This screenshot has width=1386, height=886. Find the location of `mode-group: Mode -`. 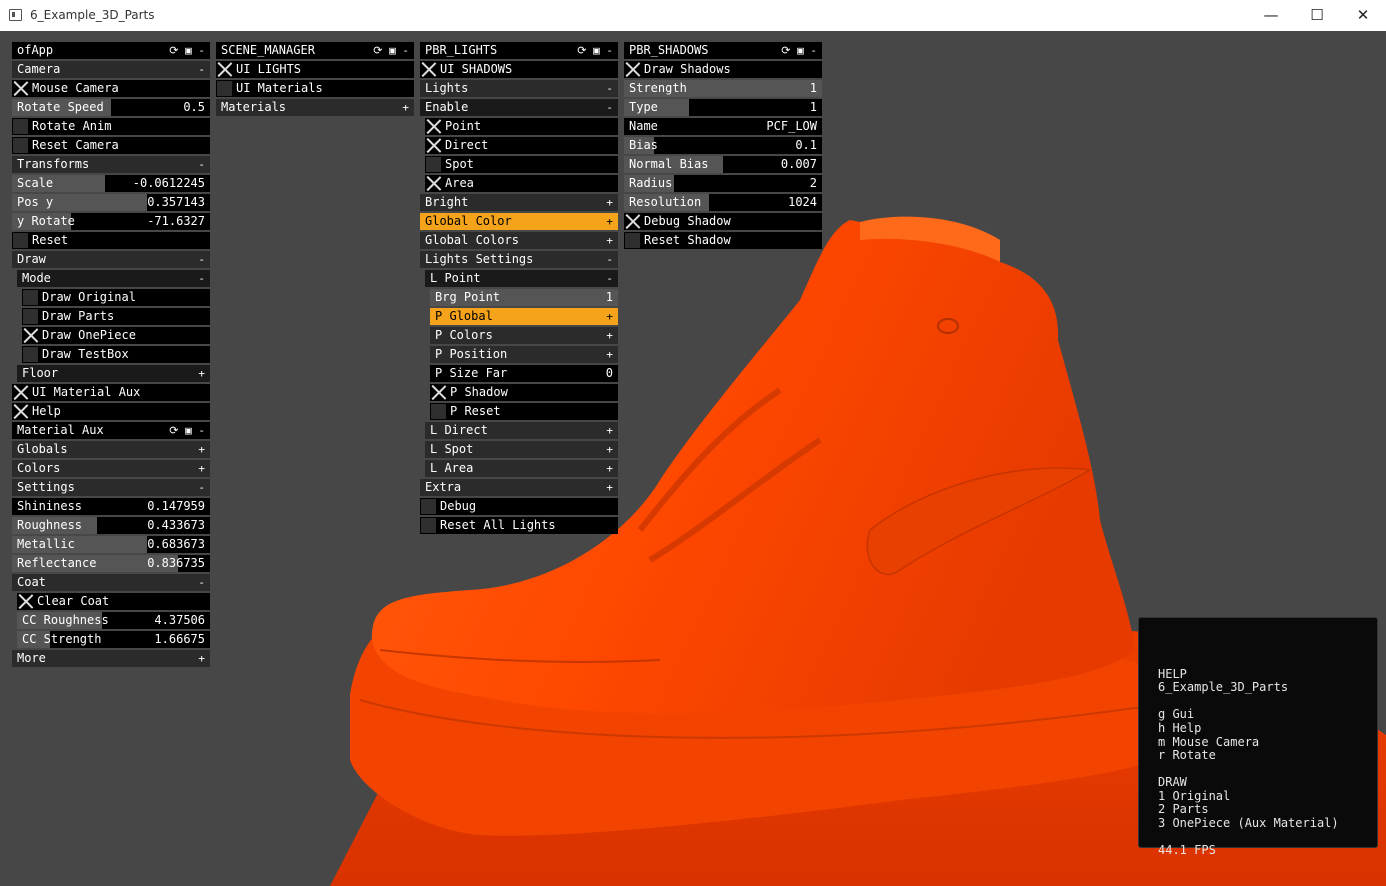

mode-group: Mode - is located at coordinates (113, 278).